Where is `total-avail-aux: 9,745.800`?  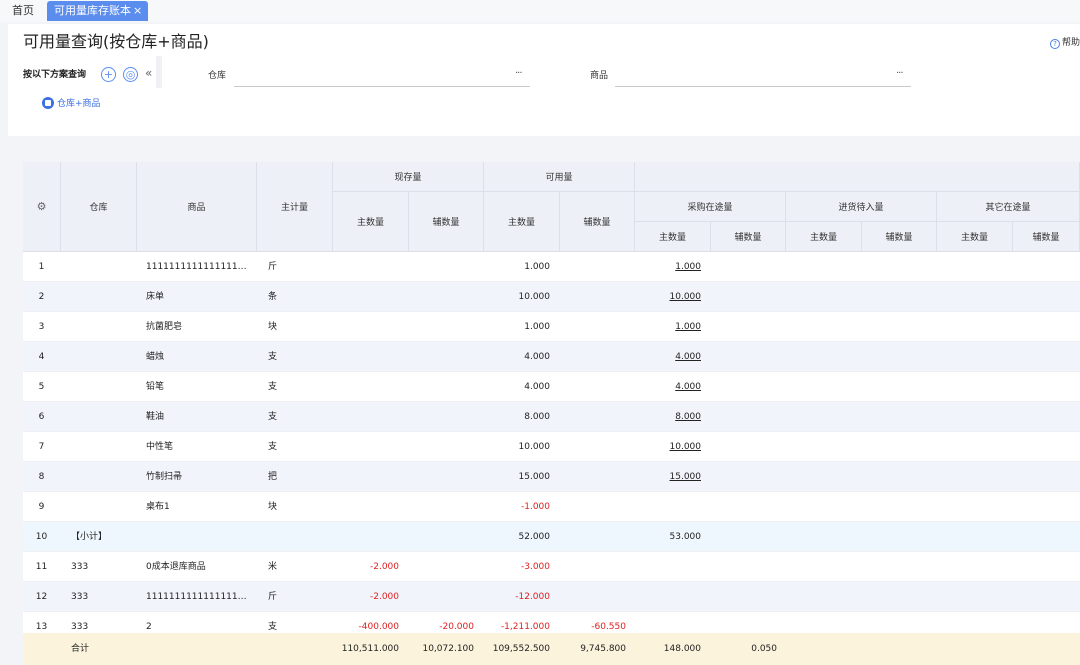
total-avail-aux: 9,745.800 is located at coordinates (603, 649).